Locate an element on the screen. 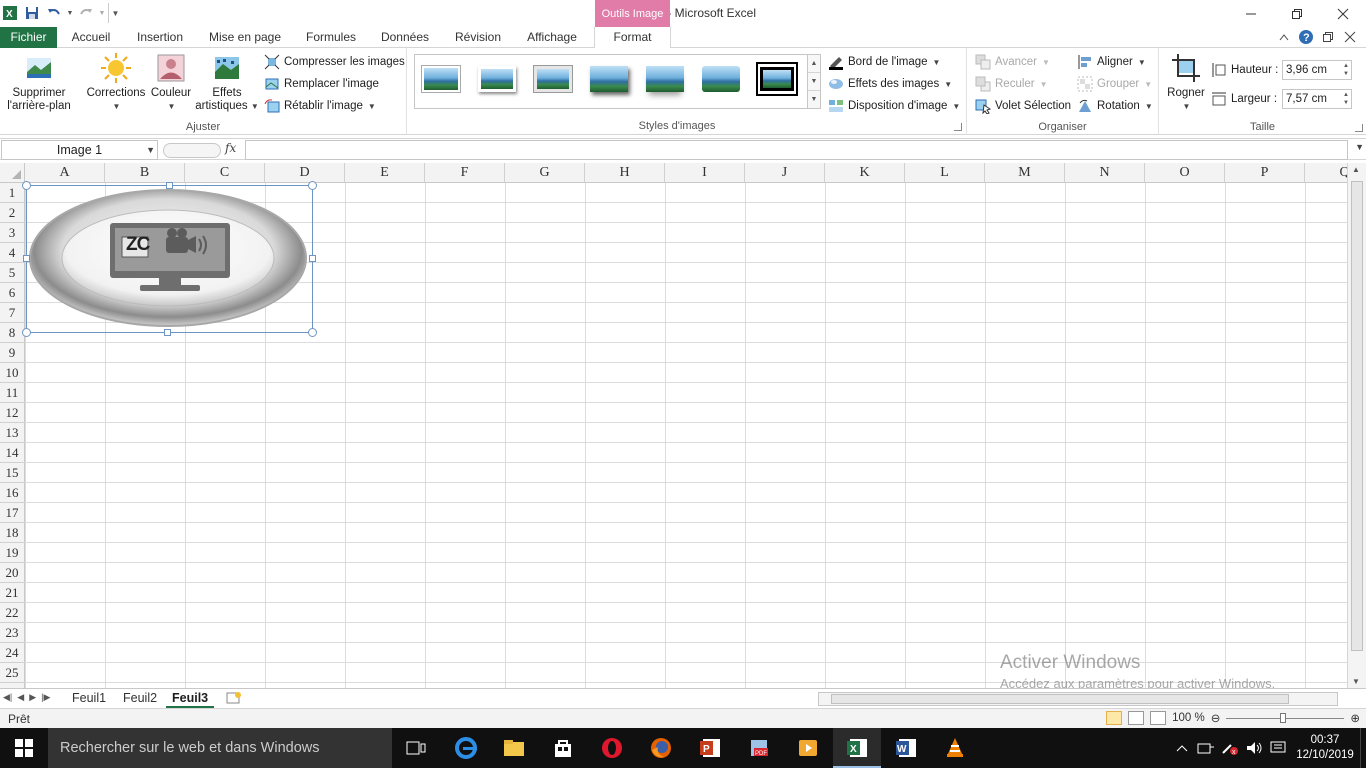 The height and width of the screenshot is (768, 1366). column-header-o: O is located at coordinates (1185, 173).